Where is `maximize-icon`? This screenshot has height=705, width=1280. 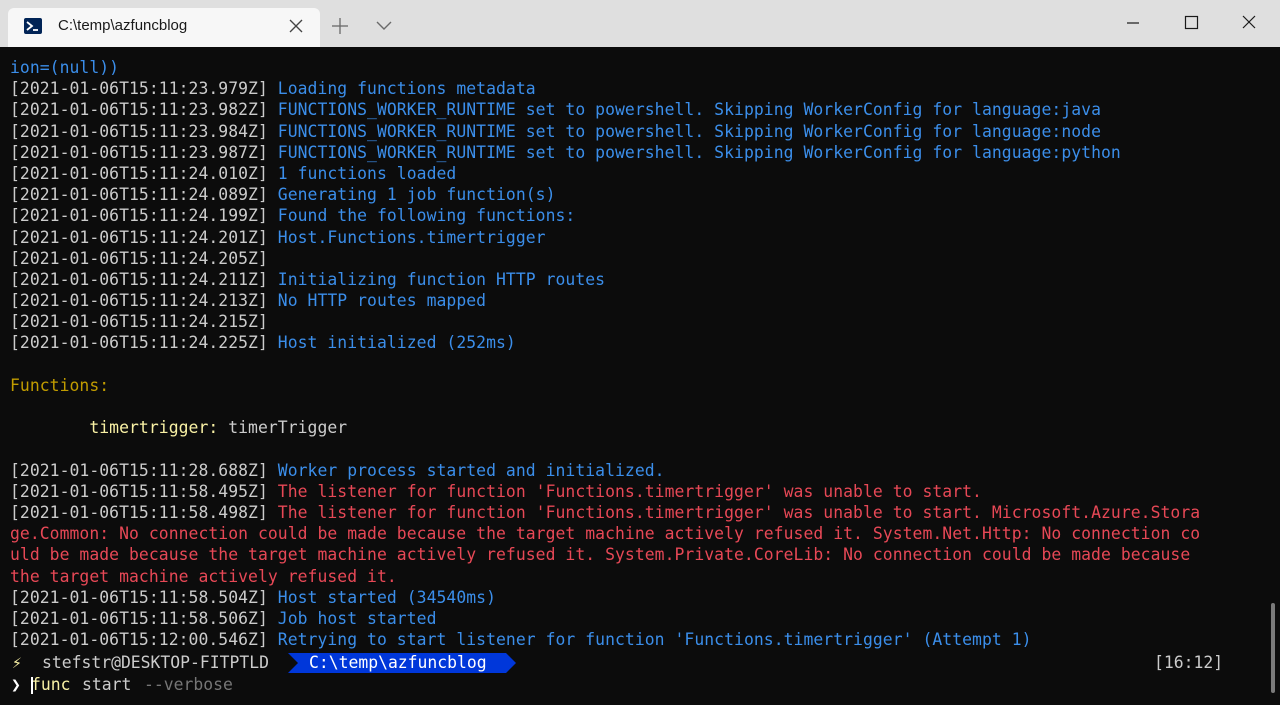 maximize-icon is located at coordinates (1191, 23).